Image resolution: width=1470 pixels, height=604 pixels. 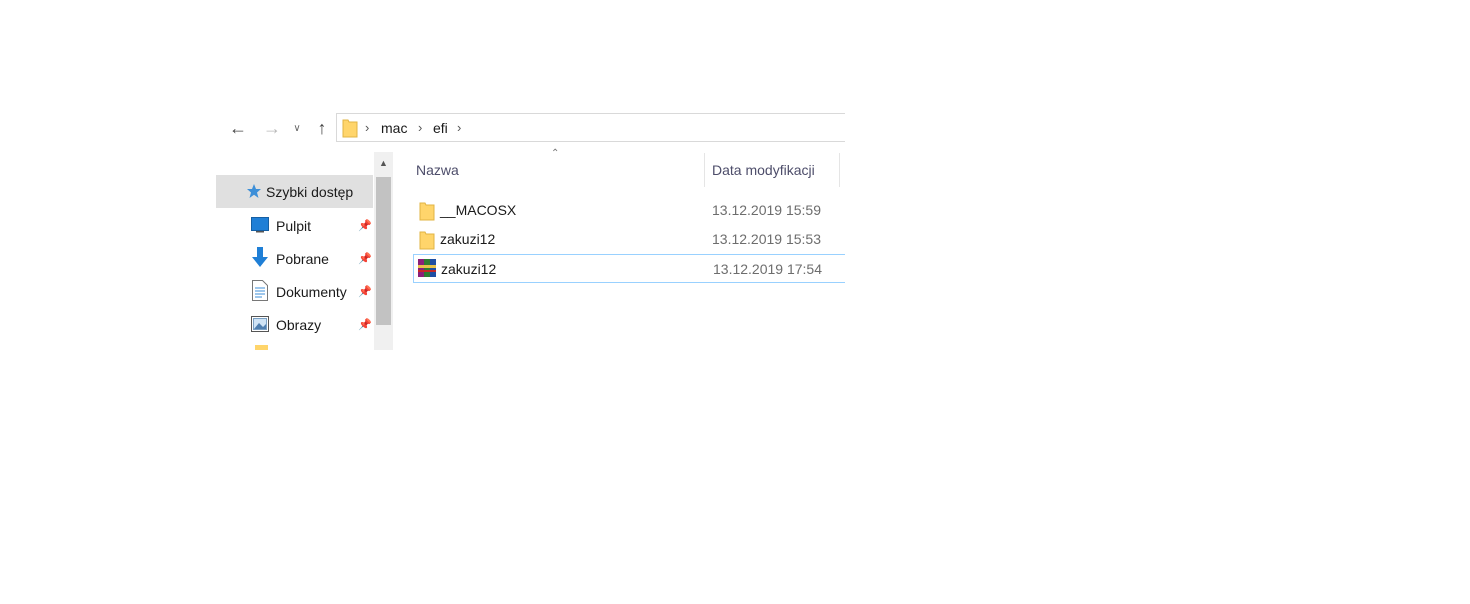 What do you see at coordinates (478, 210) in the screenshot?
I see `file-name: __MACOSX` at bounding box center [478, 210].